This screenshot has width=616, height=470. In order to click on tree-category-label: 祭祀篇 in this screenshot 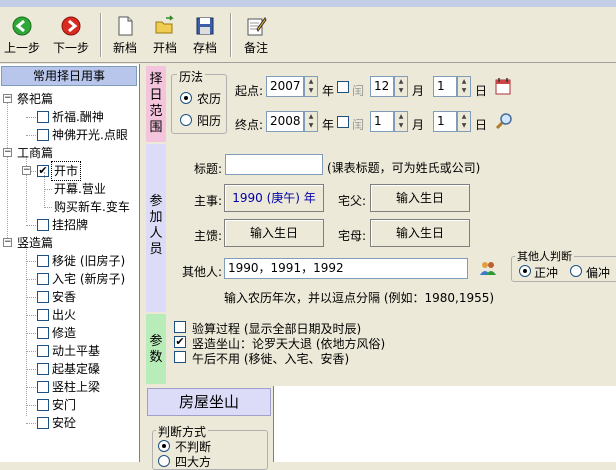, I will do `click(35, 99)`.